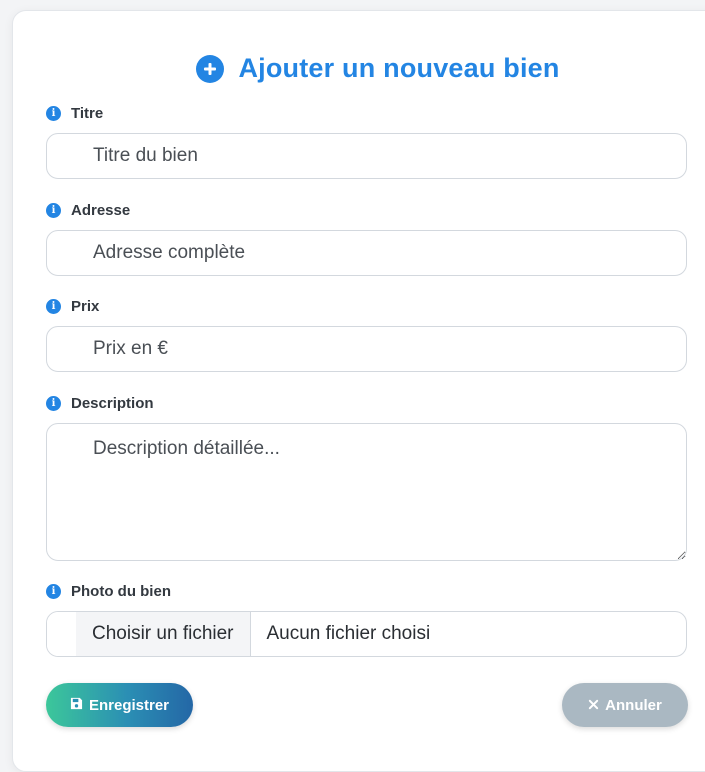  I want to click on form-header: Ajouter un nouveau bien, so click(359, 68).